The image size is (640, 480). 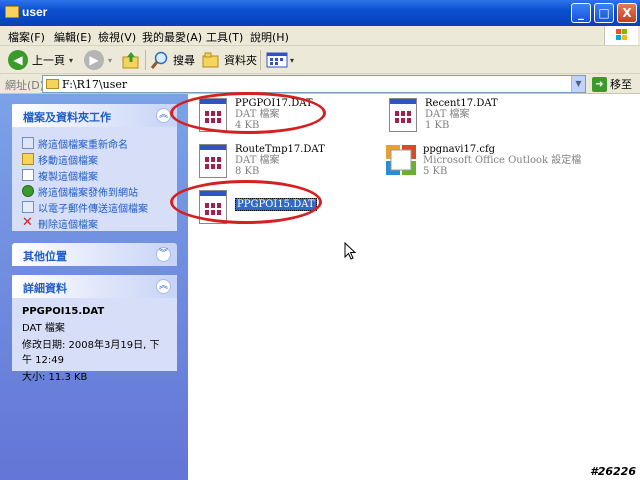 I want to click on search-icon, so click(x=159, y=60).